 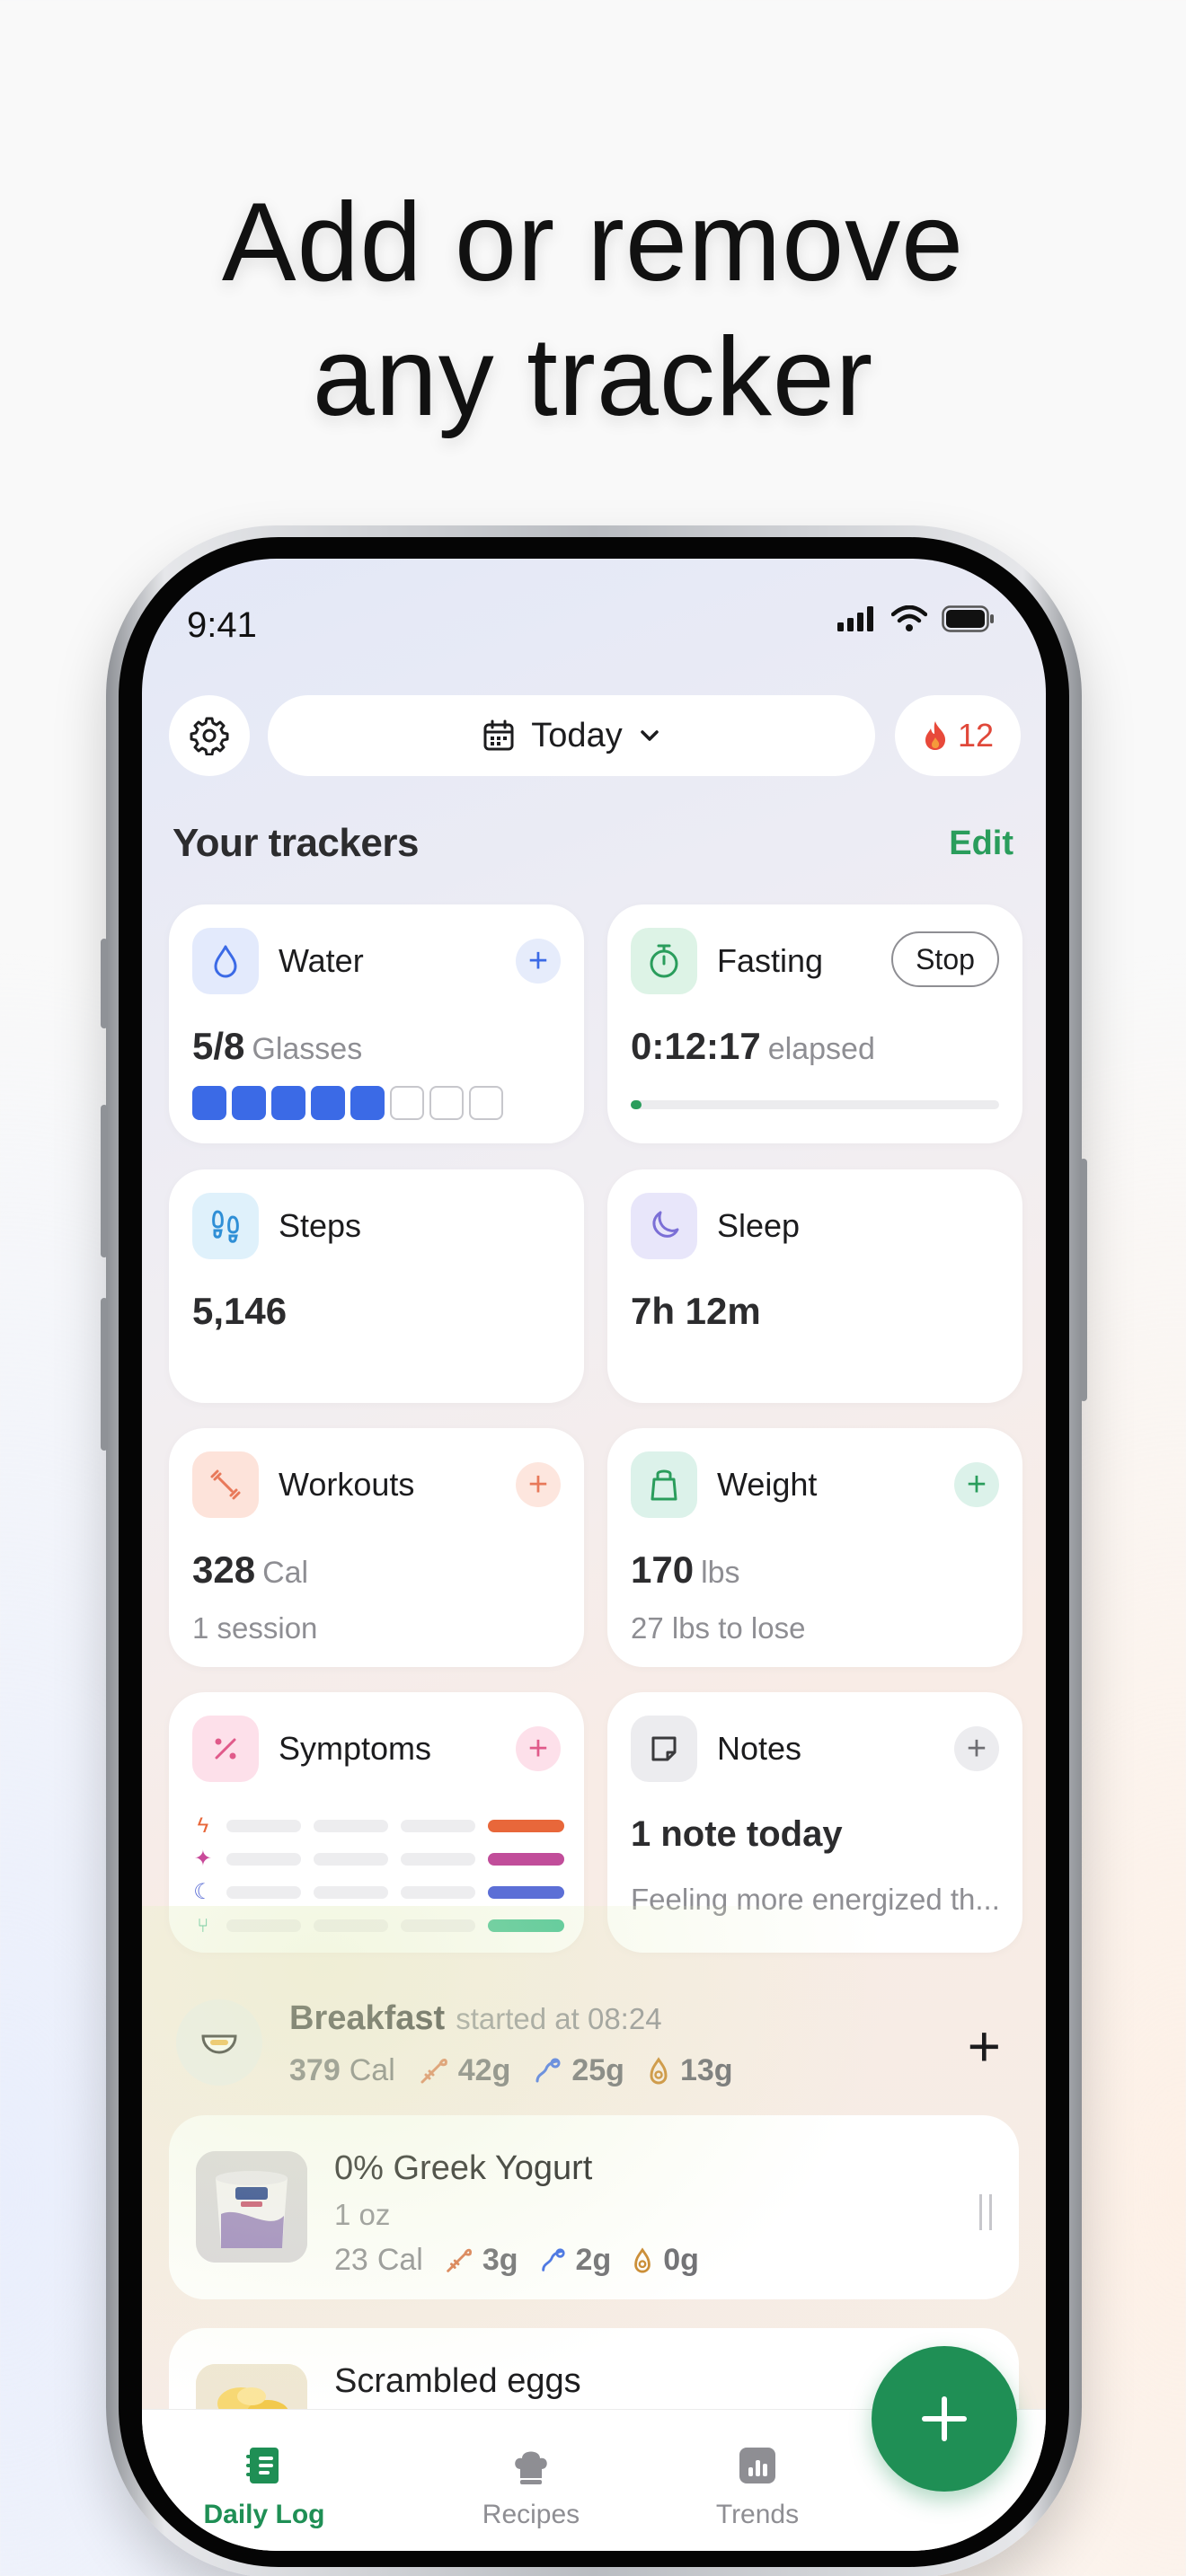 What do you see at coordinates (222, 625) in the screenshot?
I see `status-time: 9:41` at bounding box center [222, 625].